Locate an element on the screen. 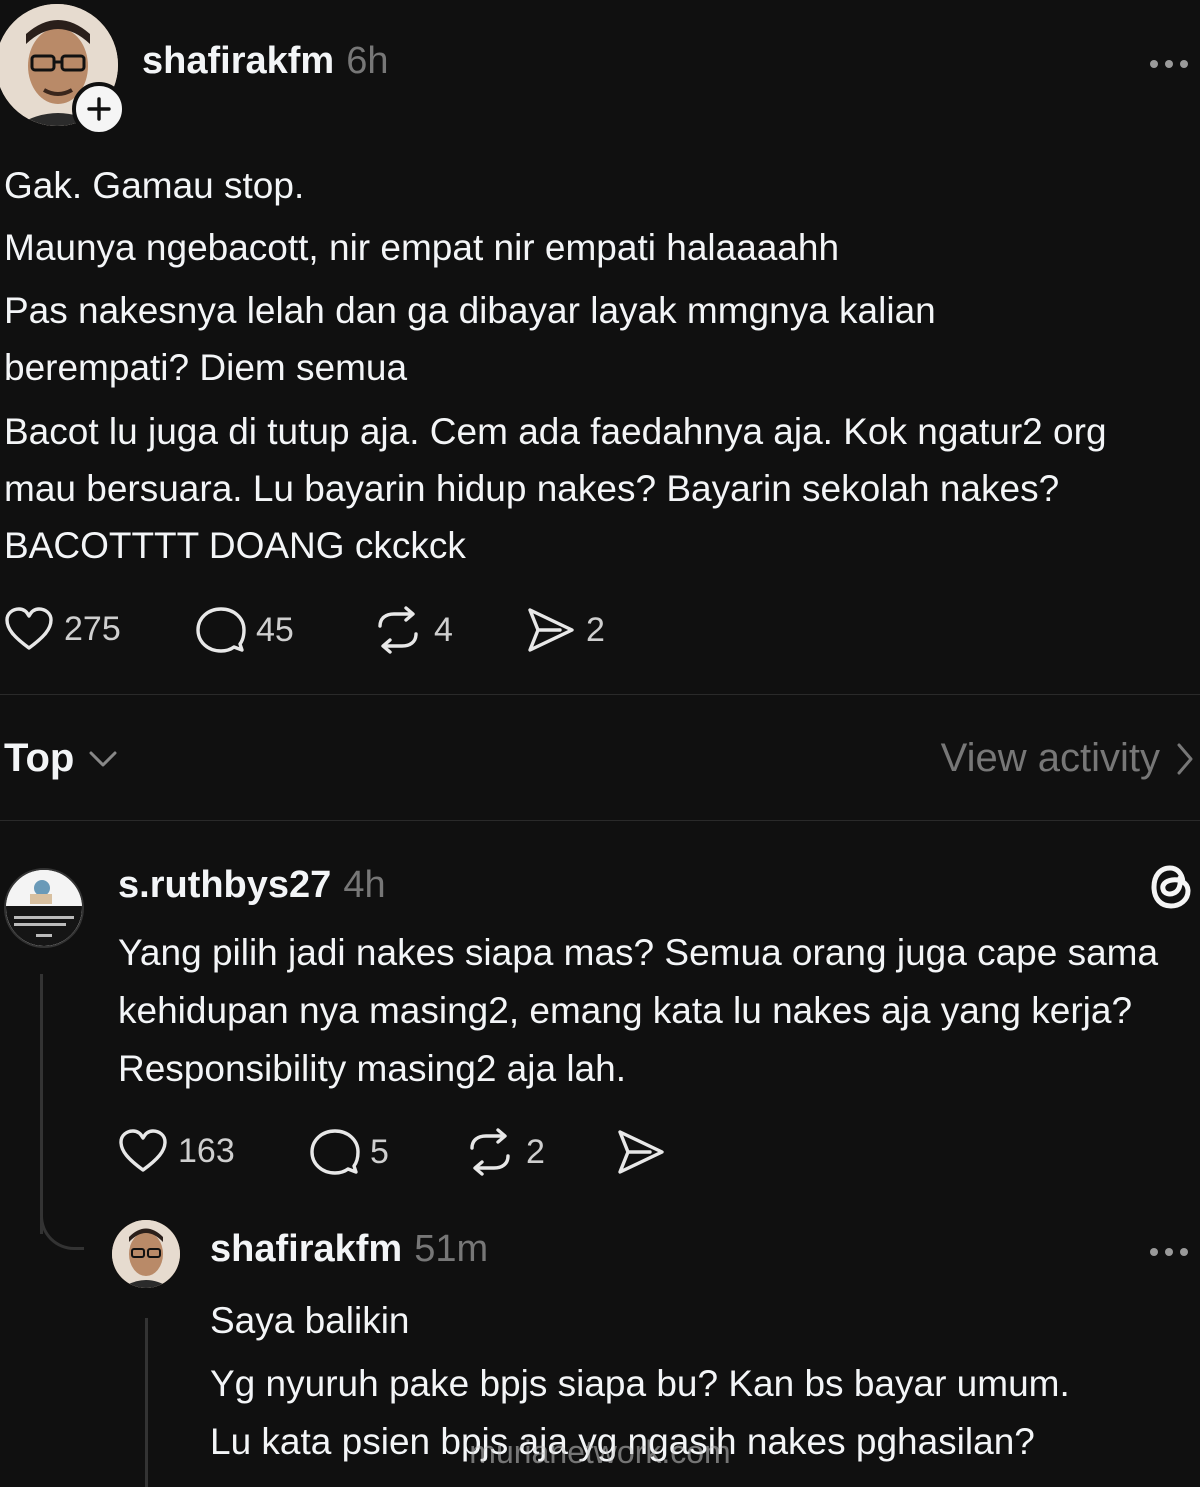 The width and height of the screenshot is (1200, 1487). threads-logo-icon is located at coordinates (1171, 889).